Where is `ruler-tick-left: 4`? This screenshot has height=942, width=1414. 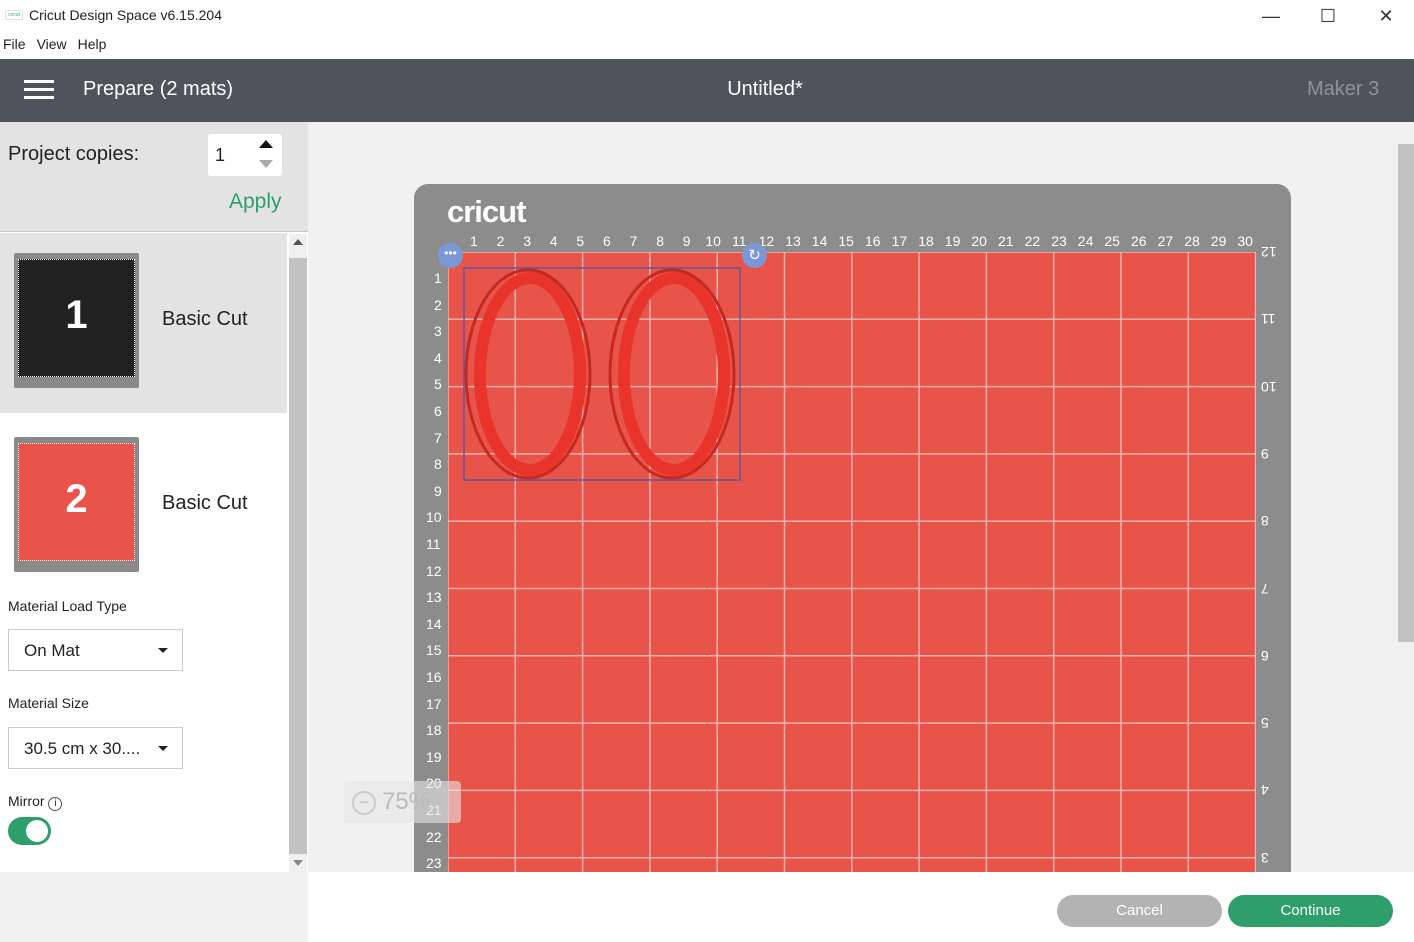 ruler-tick-left: 4 is located at coordinates (438, 357).